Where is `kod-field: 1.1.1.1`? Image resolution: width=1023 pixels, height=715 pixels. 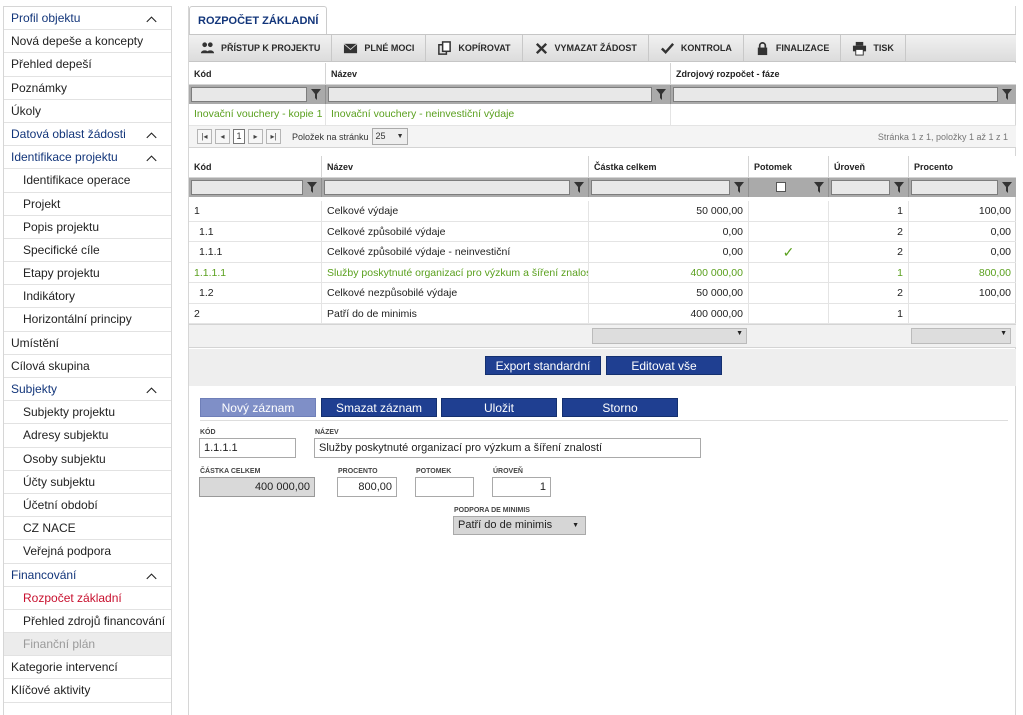 kod-field: 1.1.1.1 is located at coordinates (247, 448).